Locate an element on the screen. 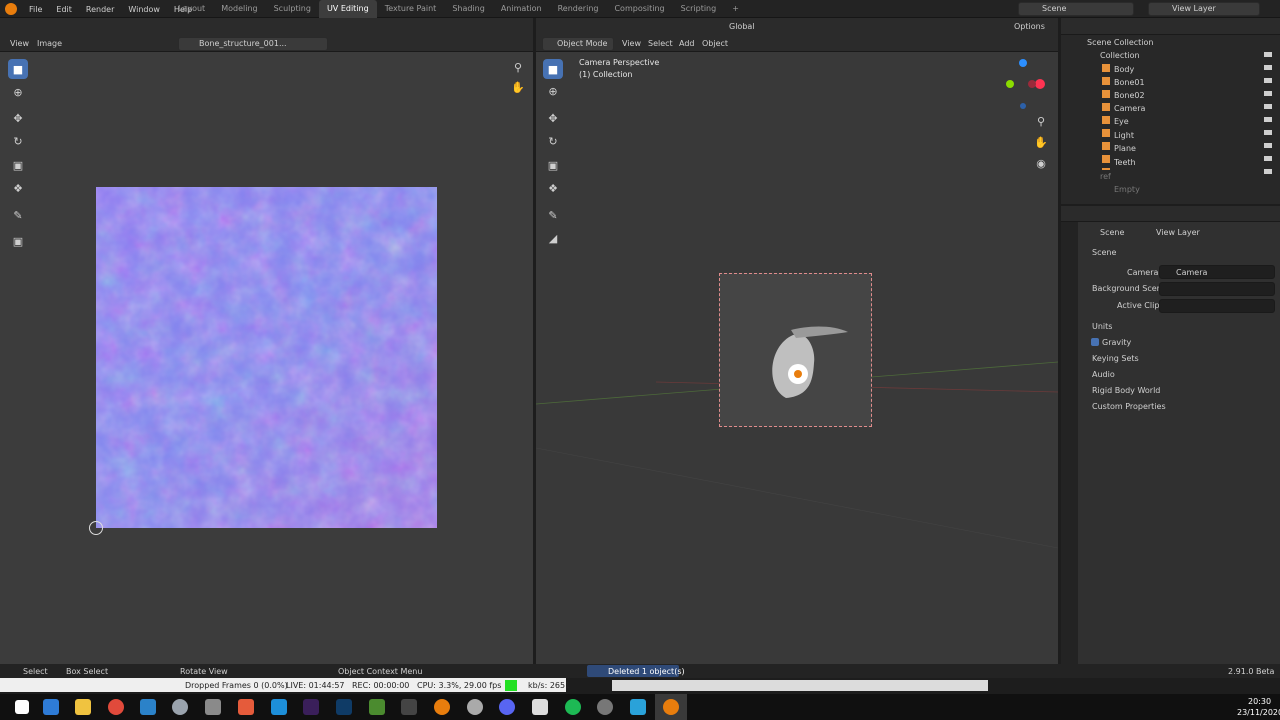 The width and height of the screenshot is (1280, 720). tab-modeling: Modeling is located at coordinates (239, 9).